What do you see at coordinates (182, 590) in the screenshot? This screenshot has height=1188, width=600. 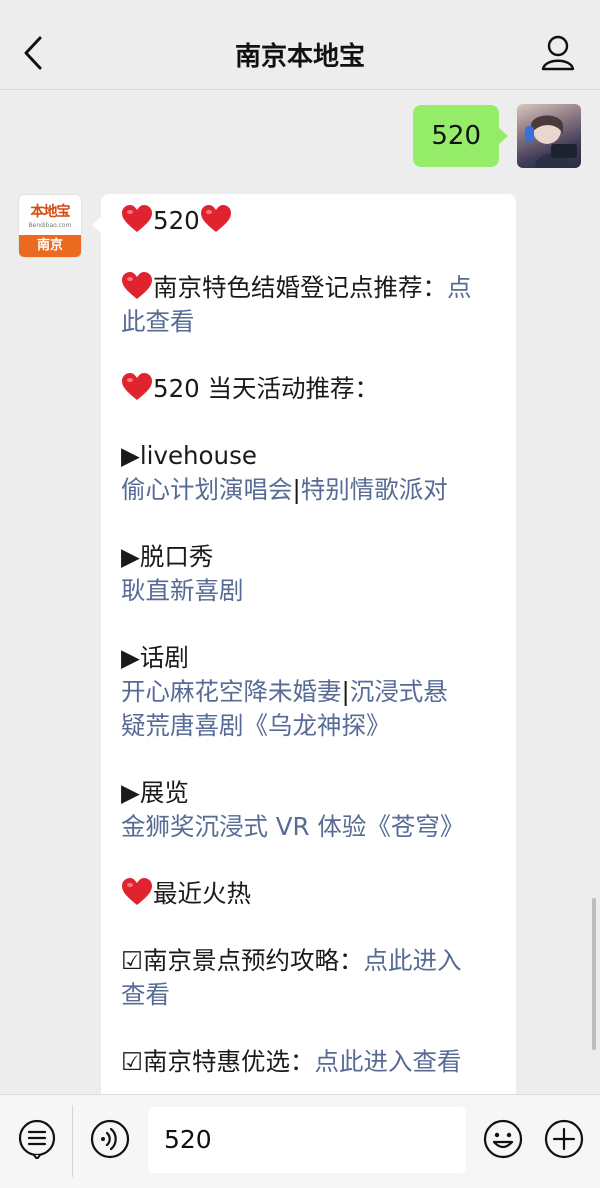 I see `link-standup-comedy: 耿直新喜剧` at bounding box center [182, 590].